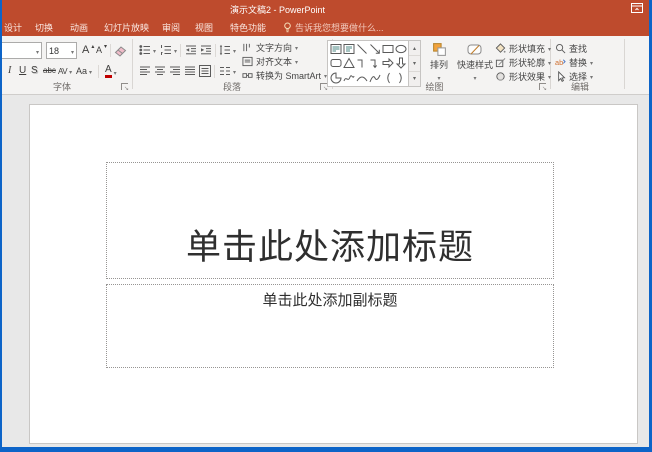 The width and height of the screenshot is (652, 452). What do you see at coordinates (205, 71) in the screenshot?
I see `distribute-text-button` at bounding box center [205, 71].